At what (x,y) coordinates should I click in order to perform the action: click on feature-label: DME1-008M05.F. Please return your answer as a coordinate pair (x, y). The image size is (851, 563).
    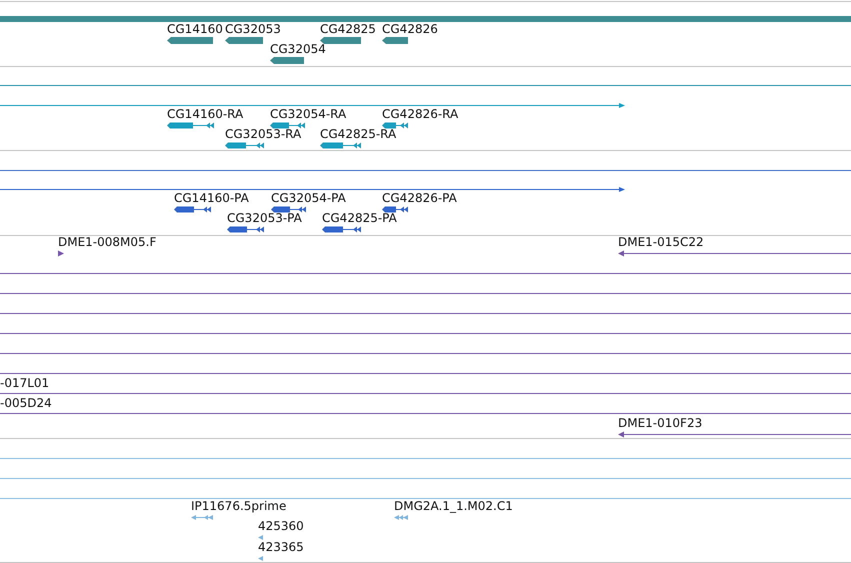
    Looking at the image, I should click on (107, 242).